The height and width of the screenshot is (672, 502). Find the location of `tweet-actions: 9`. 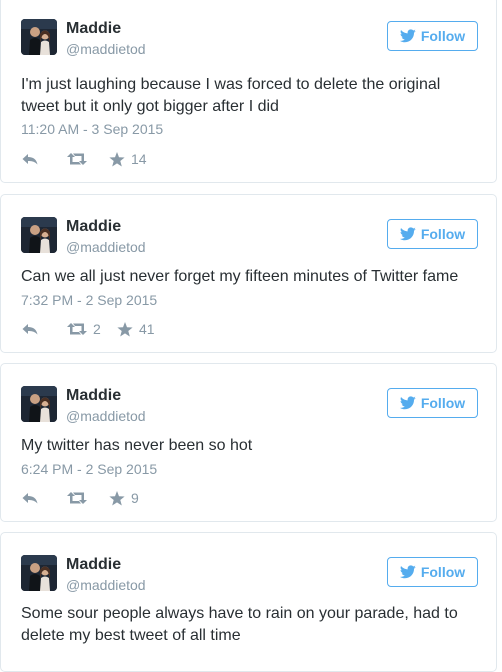

tweet-actions: 9 is located at coordinates (80, 498).